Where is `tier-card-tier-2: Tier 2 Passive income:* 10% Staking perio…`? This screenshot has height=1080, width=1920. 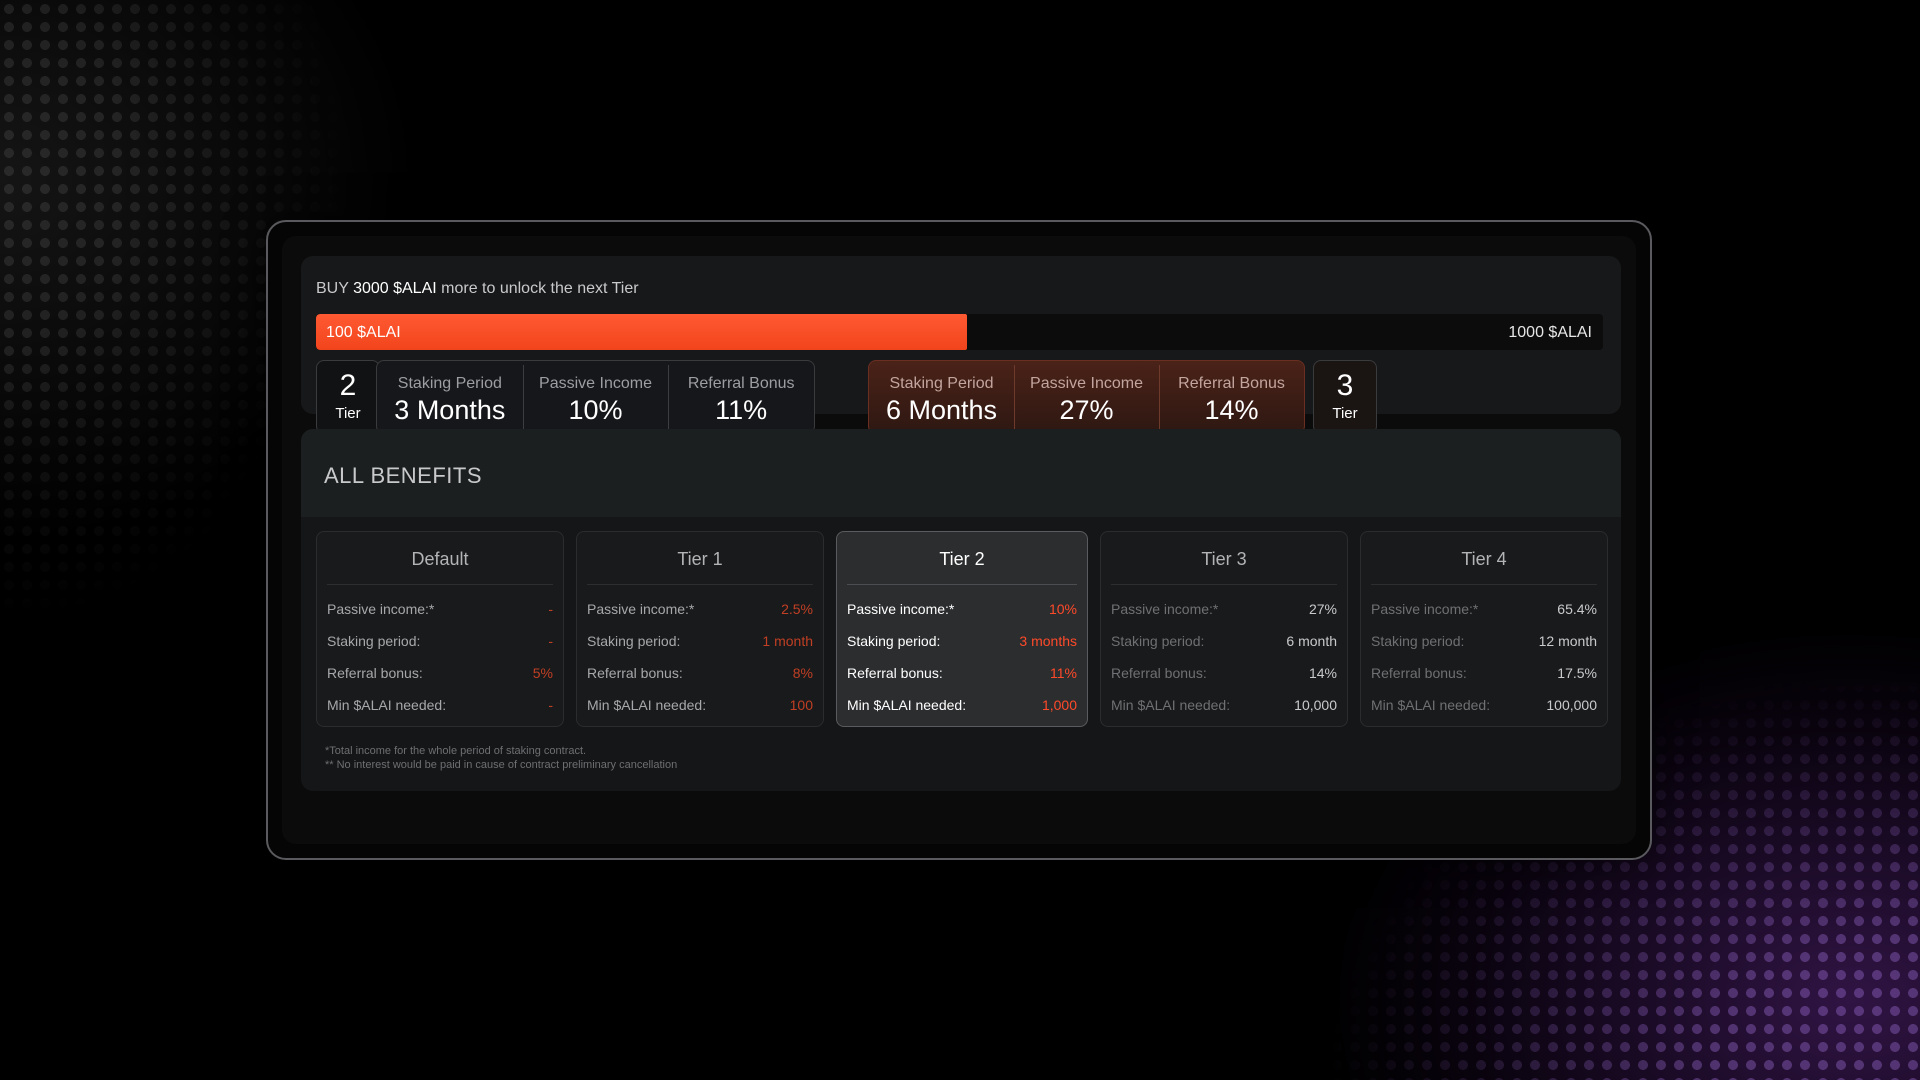
tier-card-tier-2: Tier 2 Passive income:* 10% Staking perio… is located at coordinates (962, 629).